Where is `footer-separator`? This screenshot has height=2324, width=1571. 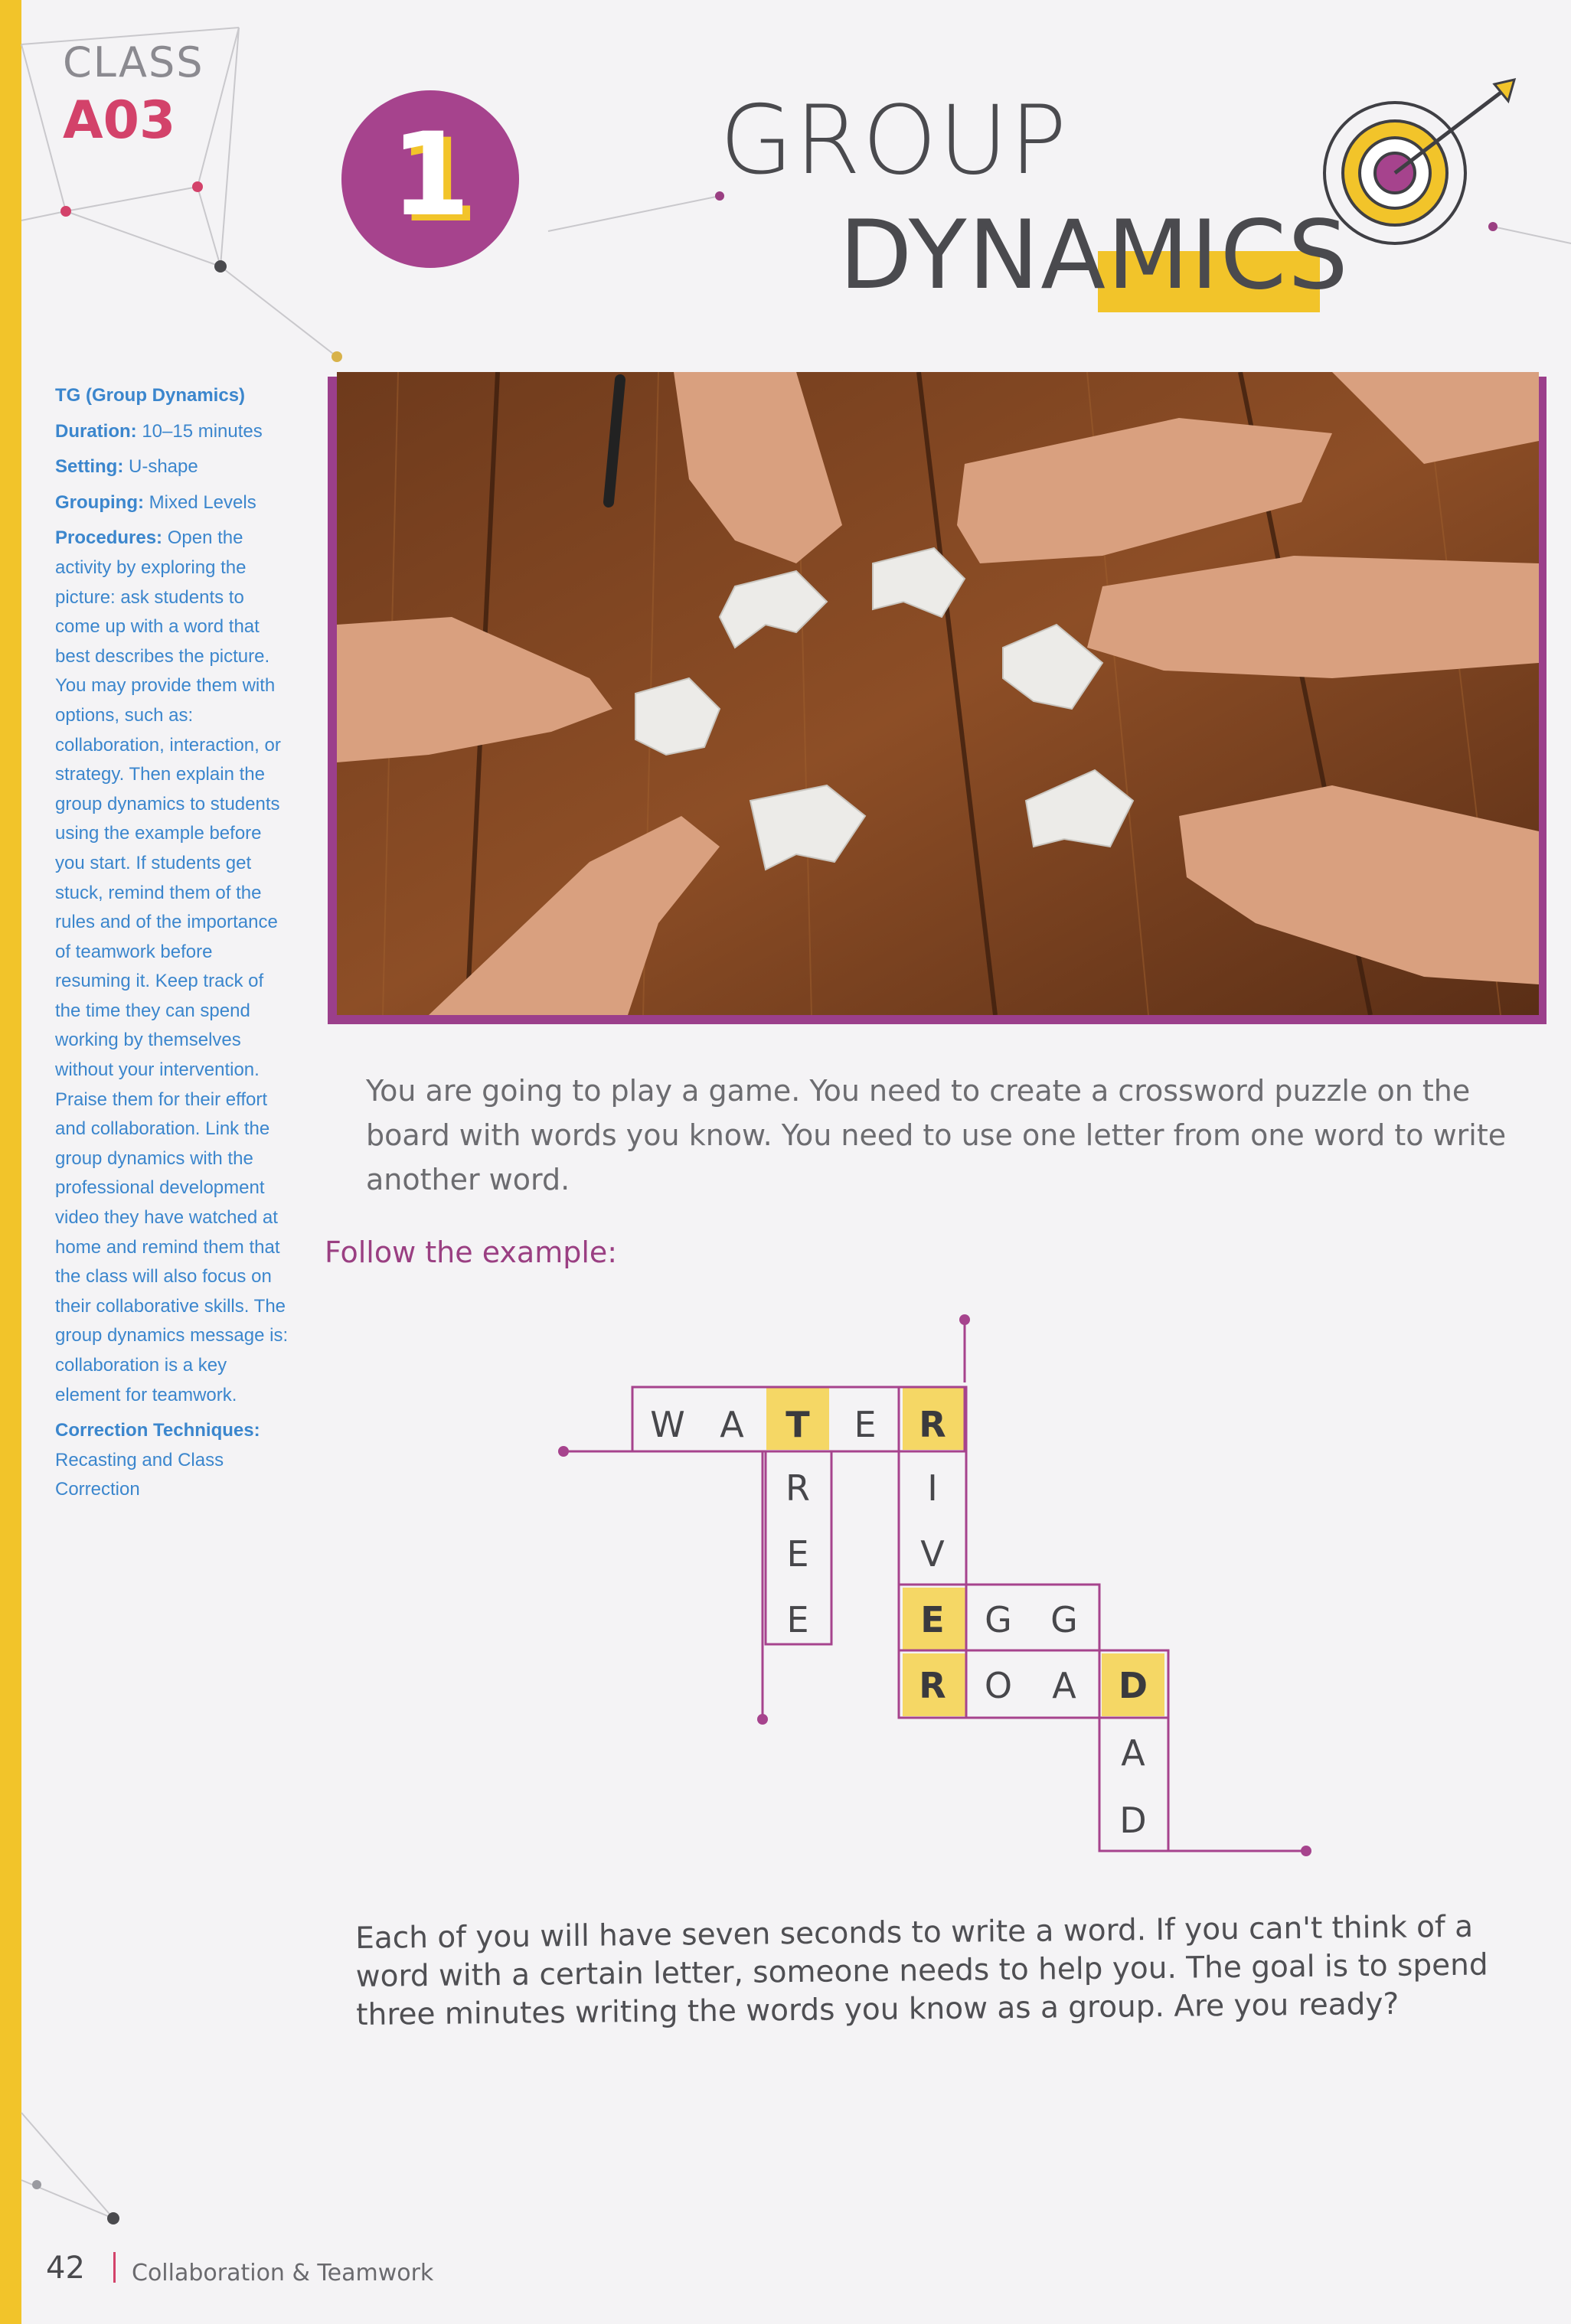 footer-separator is located at coordinates (114, 2267).